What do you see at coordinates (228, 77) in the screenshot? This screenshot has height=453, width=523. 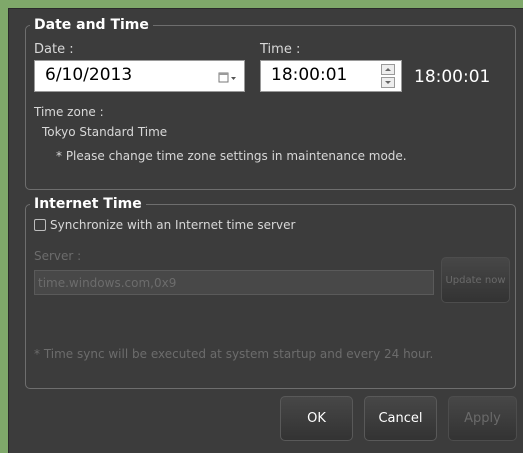 I see `calendar-dropdown-icon` at bounding box center [228, 77].